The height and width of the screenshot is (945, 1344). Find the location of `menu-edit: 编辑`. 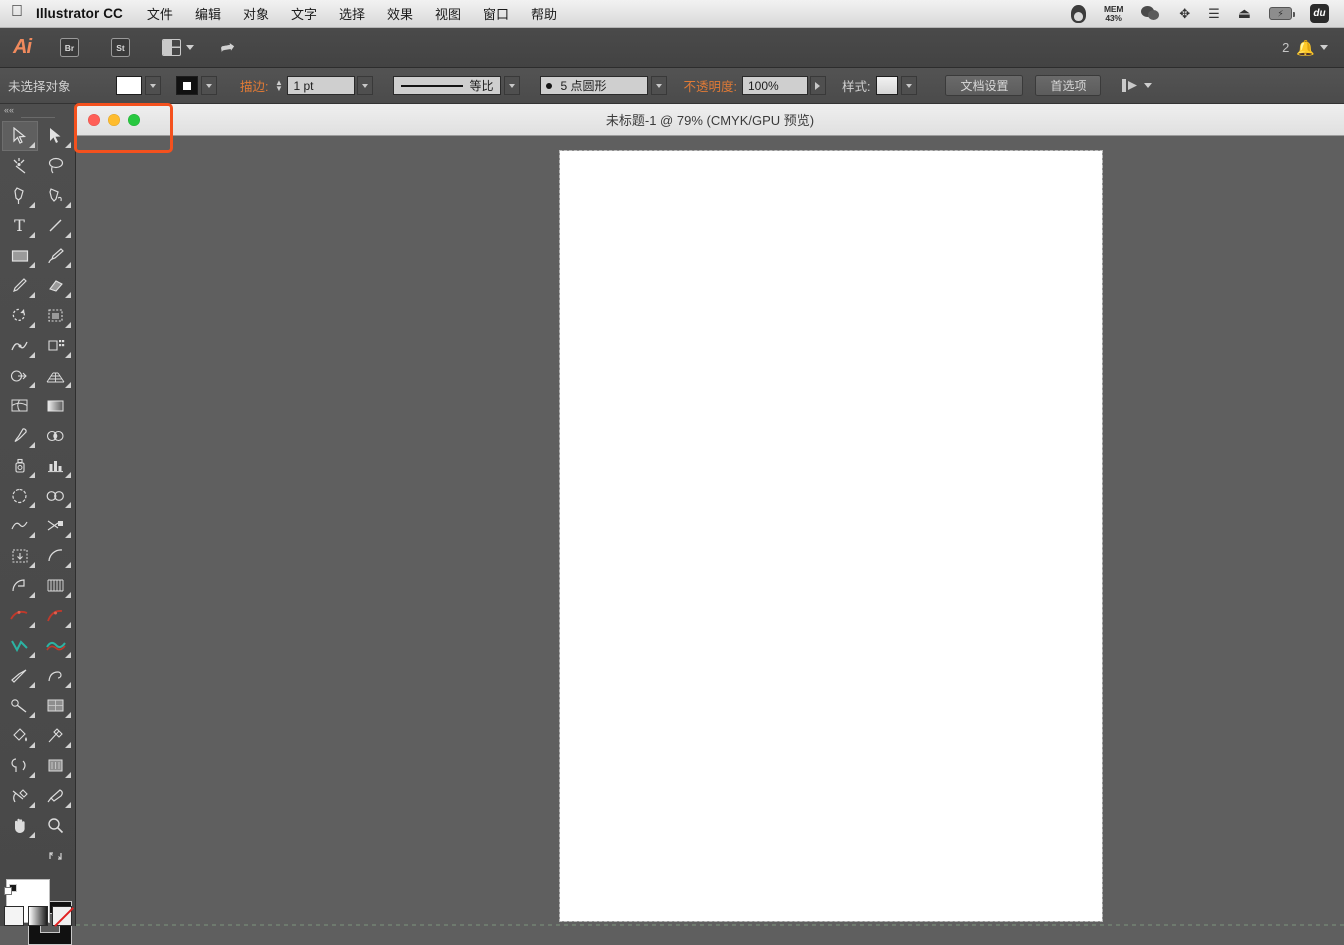

menu-edit: 编辑 is located at coordinates (208, 13).